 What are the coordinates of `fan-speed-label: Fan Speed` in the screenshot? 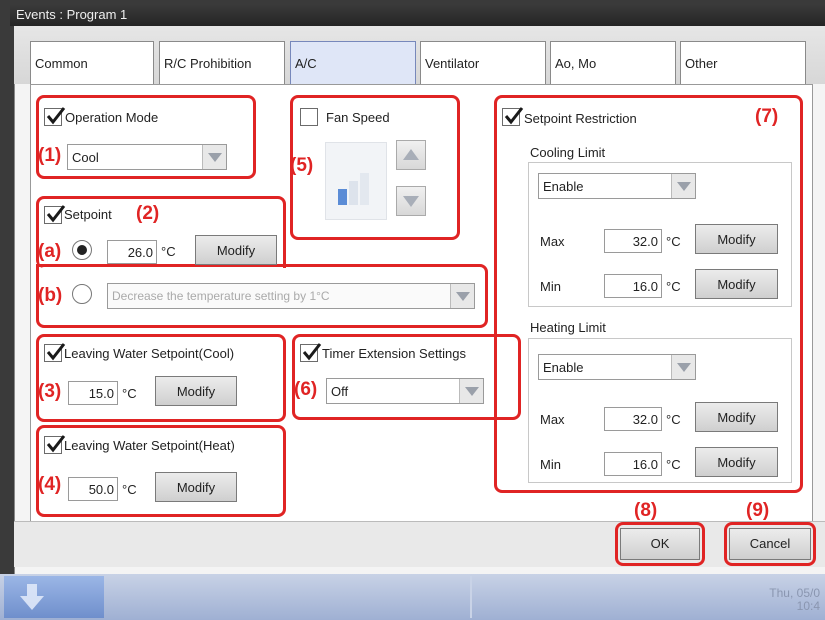 It's located at (358, 117).